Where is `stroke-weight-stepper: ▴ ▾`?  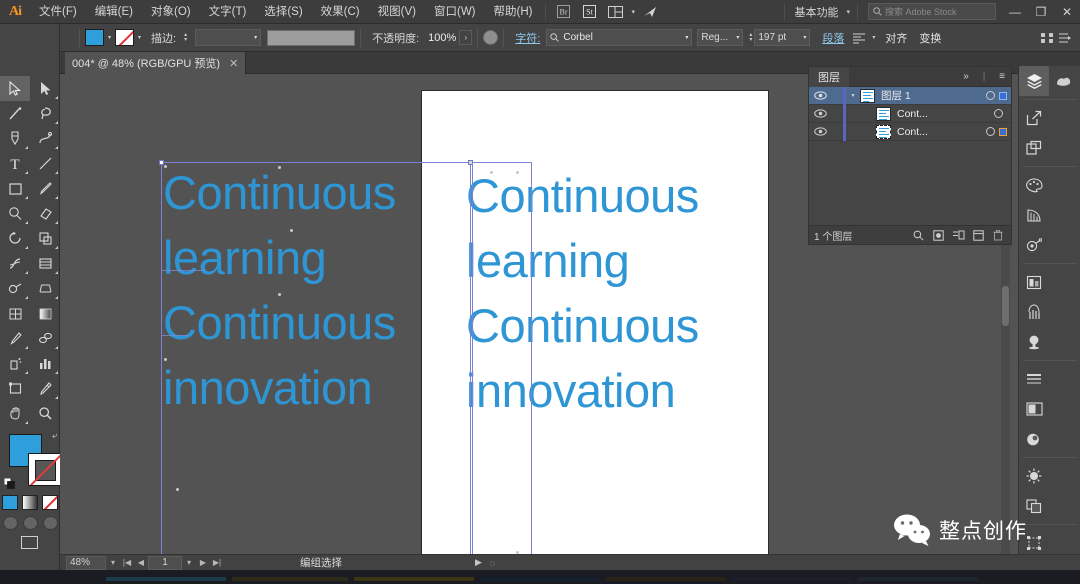 stroke-weight-stepper: ▴ ▾ is located at coordinates (185, 37).